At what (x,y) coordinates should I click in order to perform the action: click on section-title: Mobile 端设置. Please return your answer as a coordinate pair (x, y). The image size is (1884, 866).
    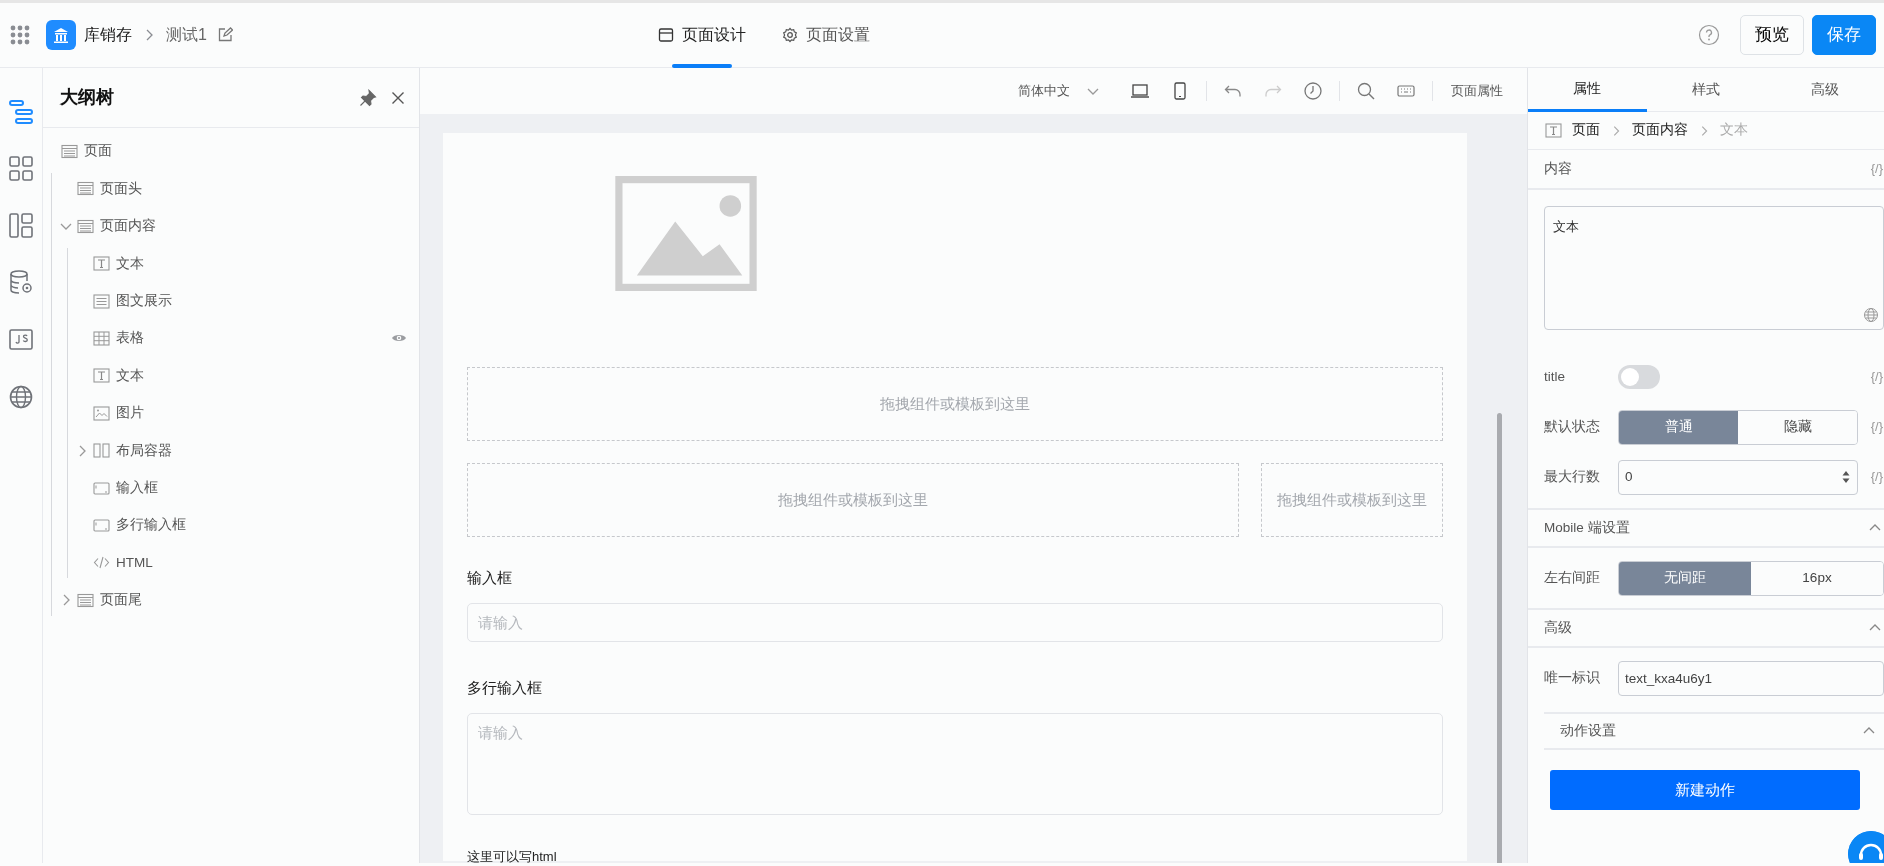
    Looking at the image, I should click on (1587, 527).